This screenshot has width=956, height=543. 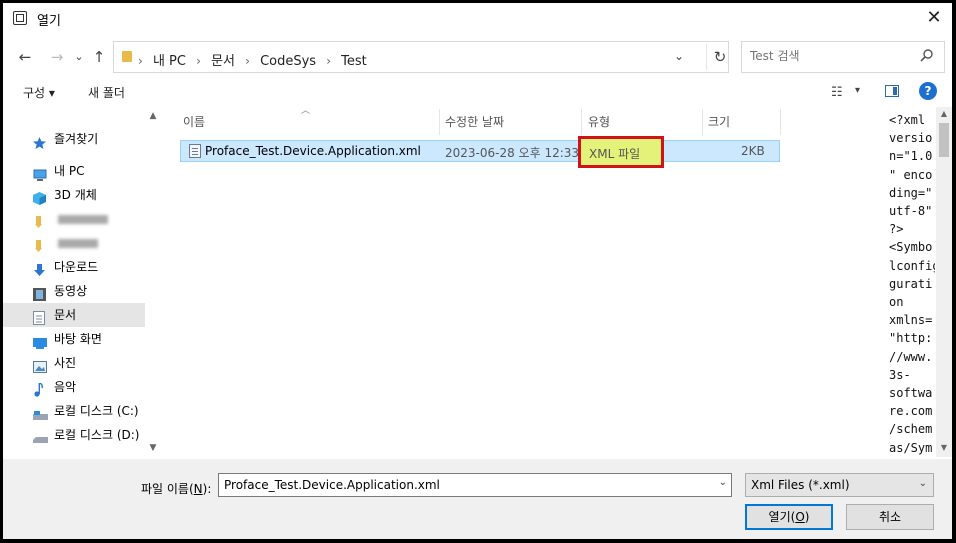 I want to click on address-dropdown-icon: ⌄, so click(x=679, y=56).